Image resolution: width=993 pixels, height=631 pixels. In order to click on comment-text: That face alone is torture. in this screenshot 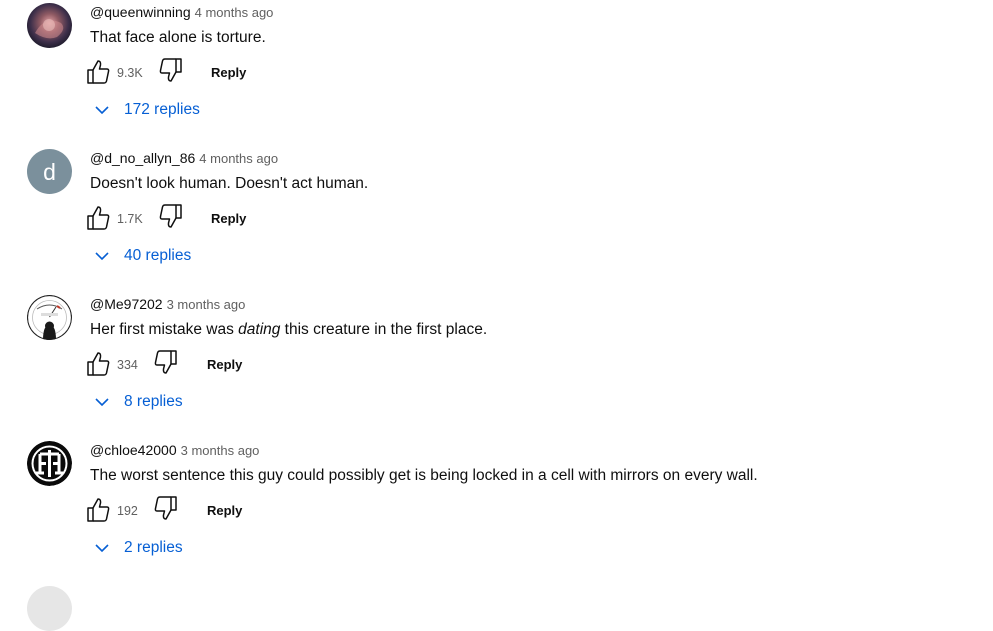, I will do `click(178, 38)`.